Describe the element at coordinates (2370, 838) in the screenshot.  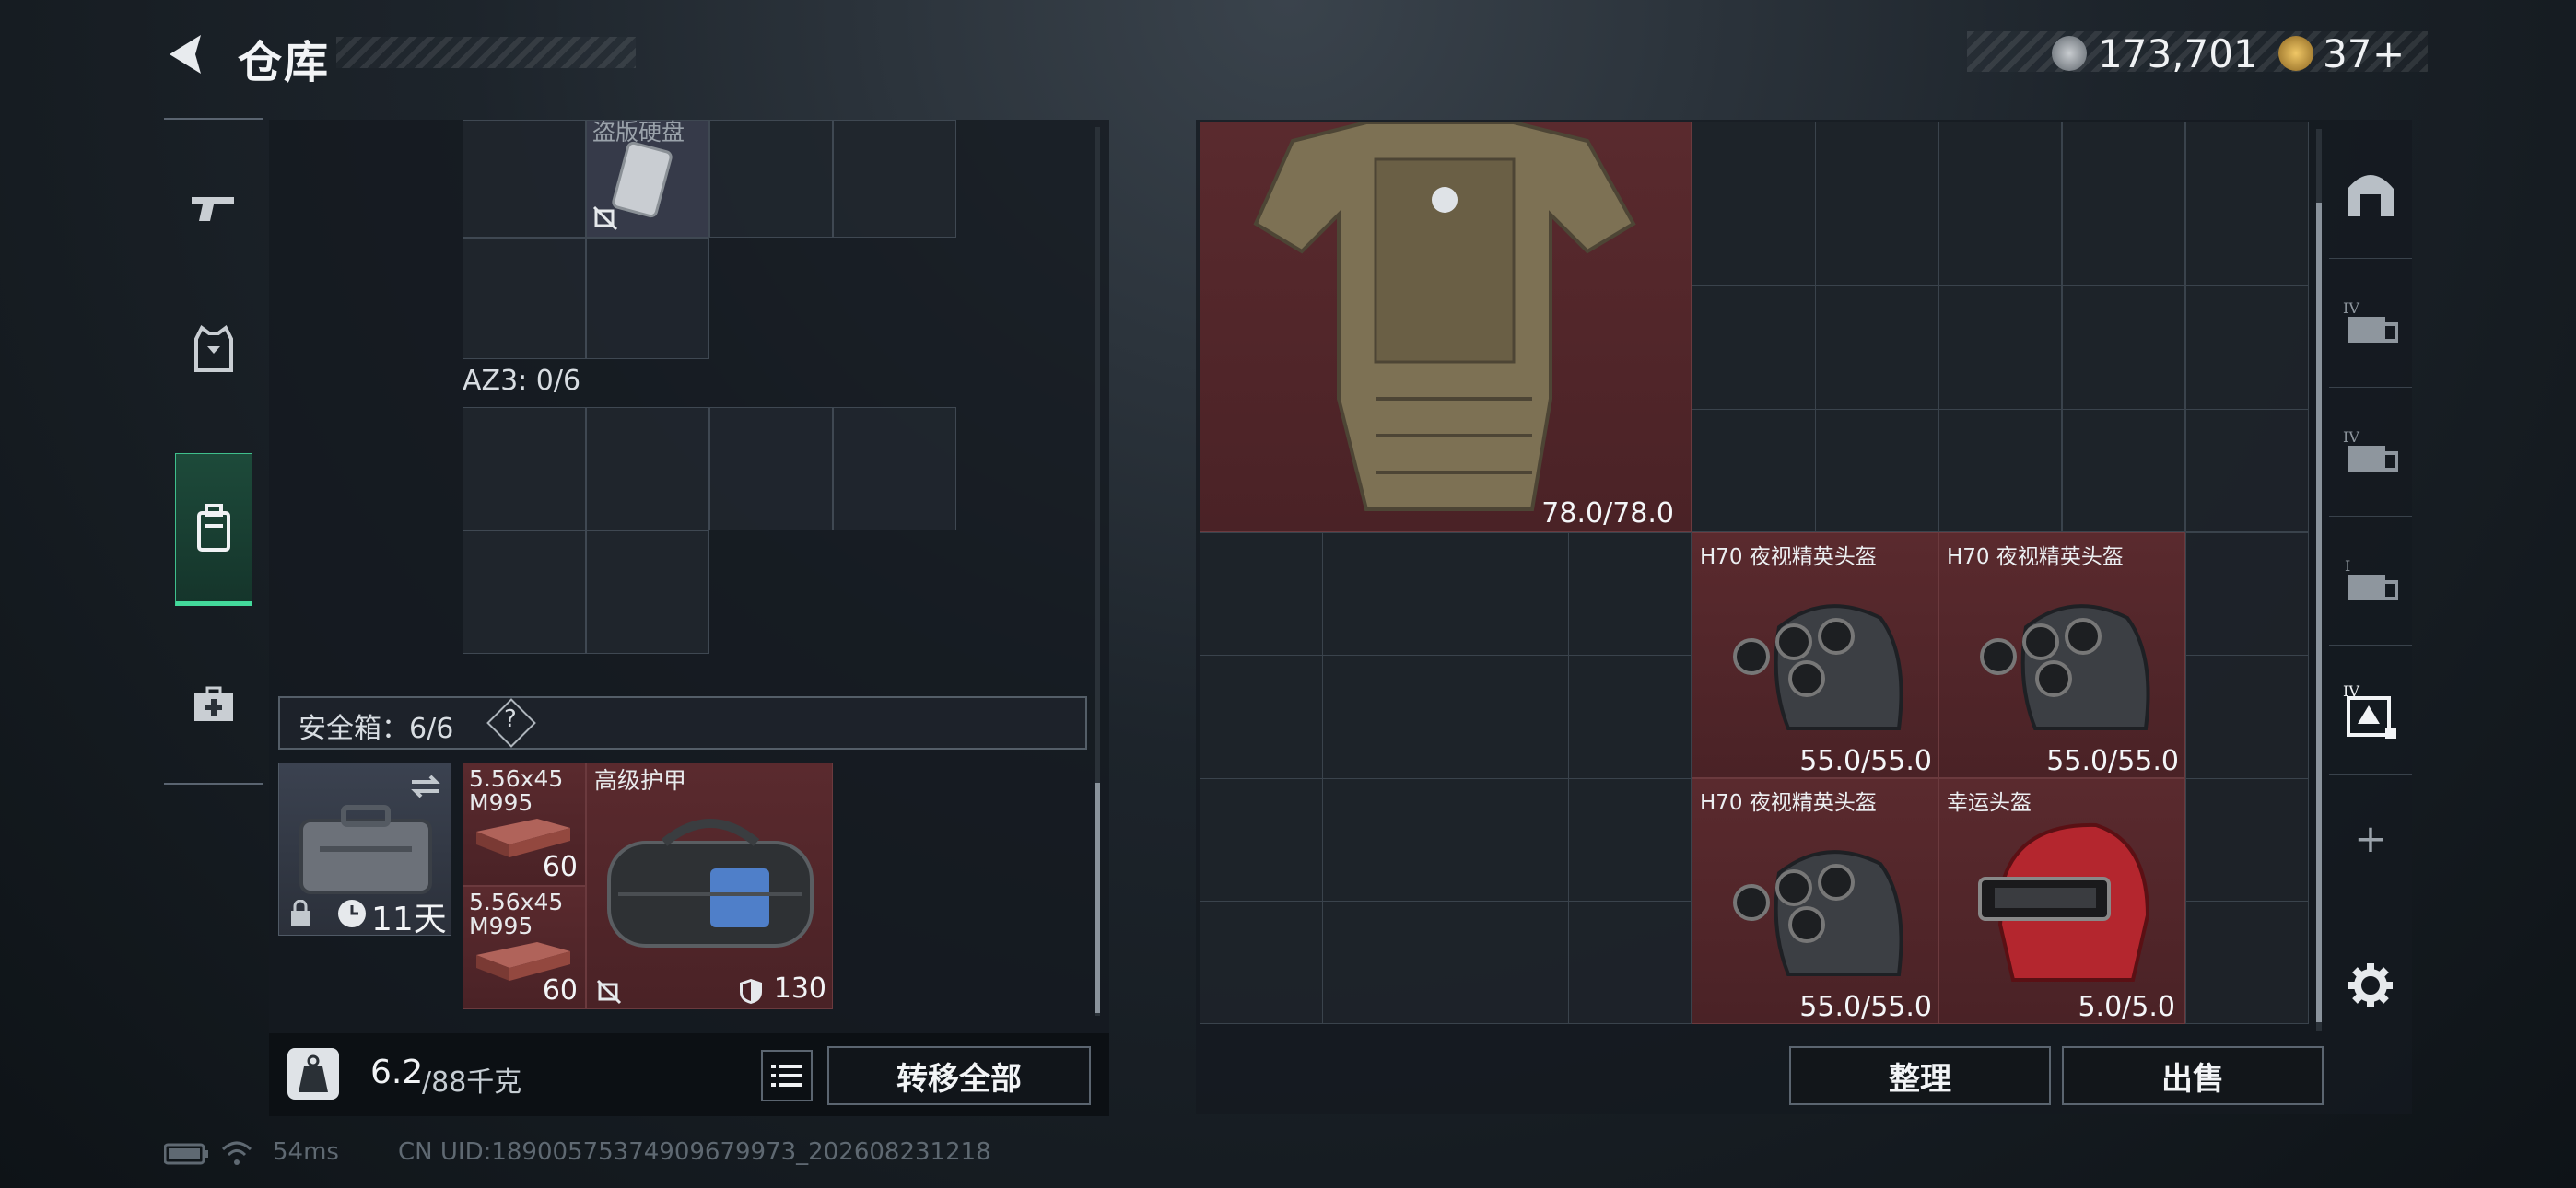
I see `add-stash-page-button: +` at that location.